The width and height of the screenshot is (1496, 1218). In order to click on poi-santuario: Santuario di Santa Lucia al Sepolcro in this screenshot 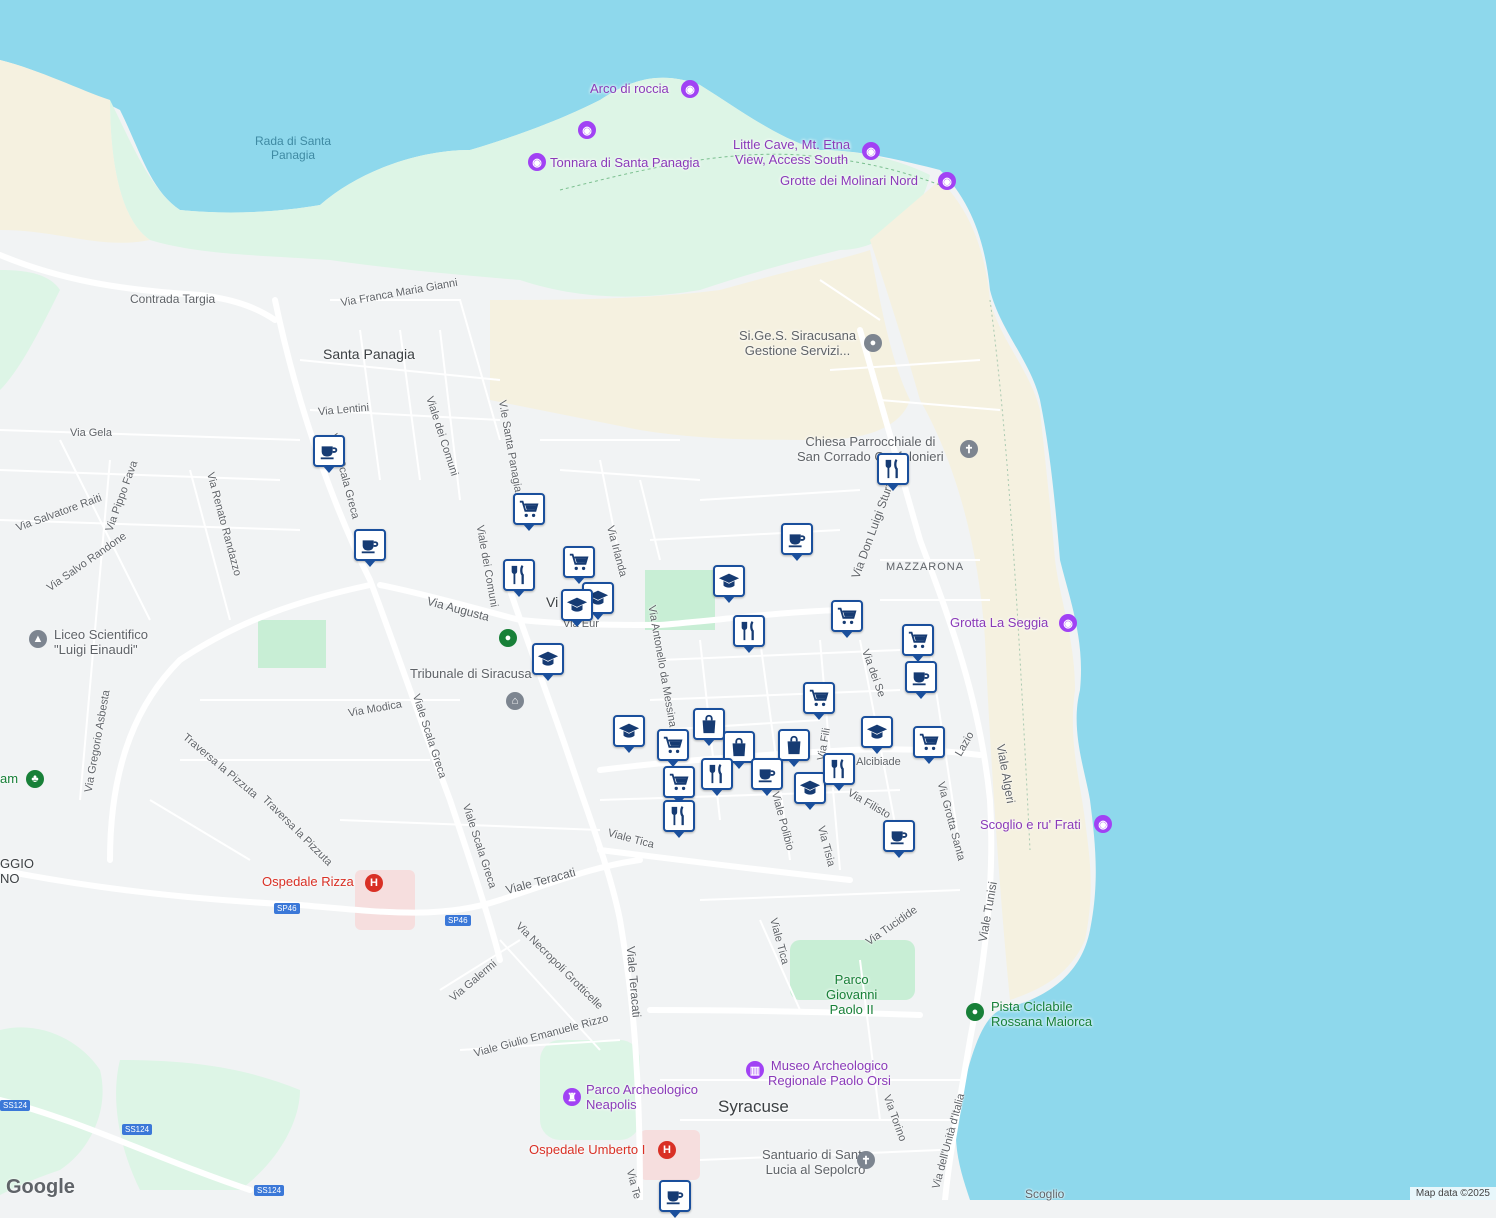, I will do `click(815, 1162)`.